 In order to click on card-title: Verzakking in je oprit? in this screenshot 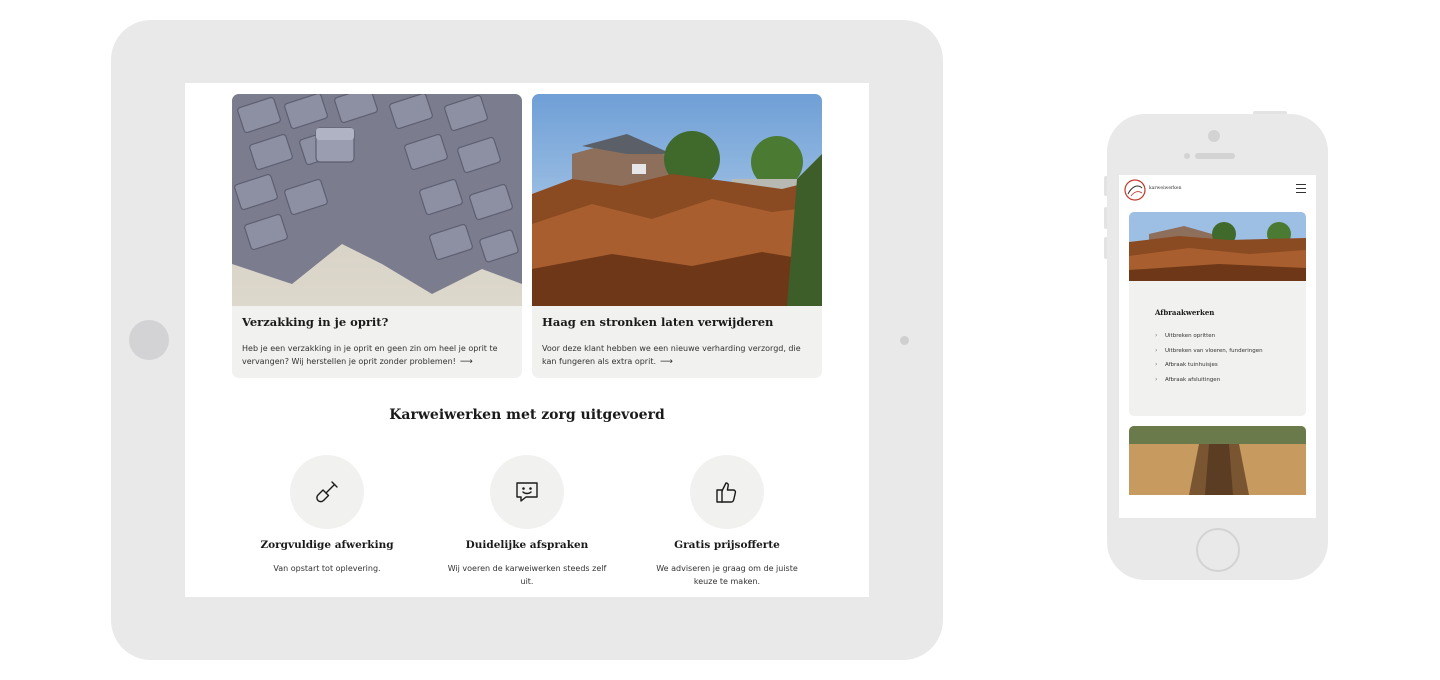, I will do `click(378, 322)`.